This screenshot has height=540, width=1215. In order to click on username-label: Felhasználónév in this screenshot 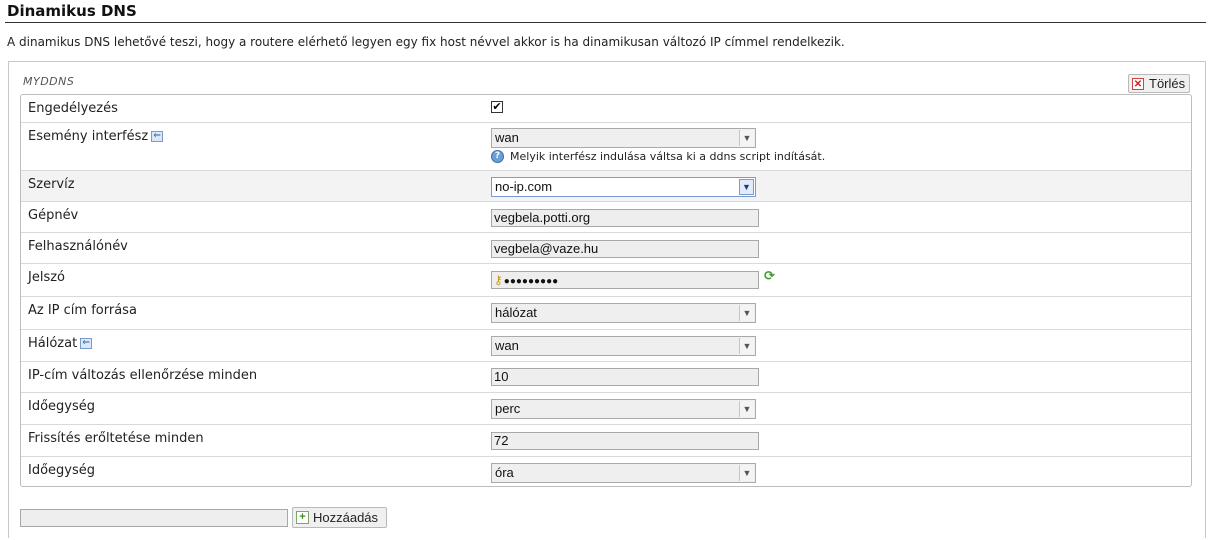, I will do `click(78, 246)`.